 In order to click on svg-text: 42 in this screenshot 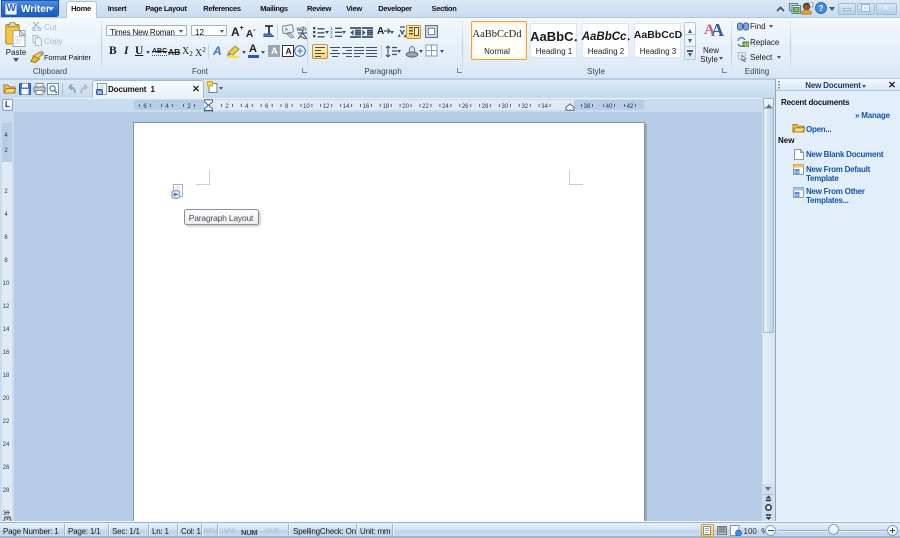, I will do `click(630, 107)`.